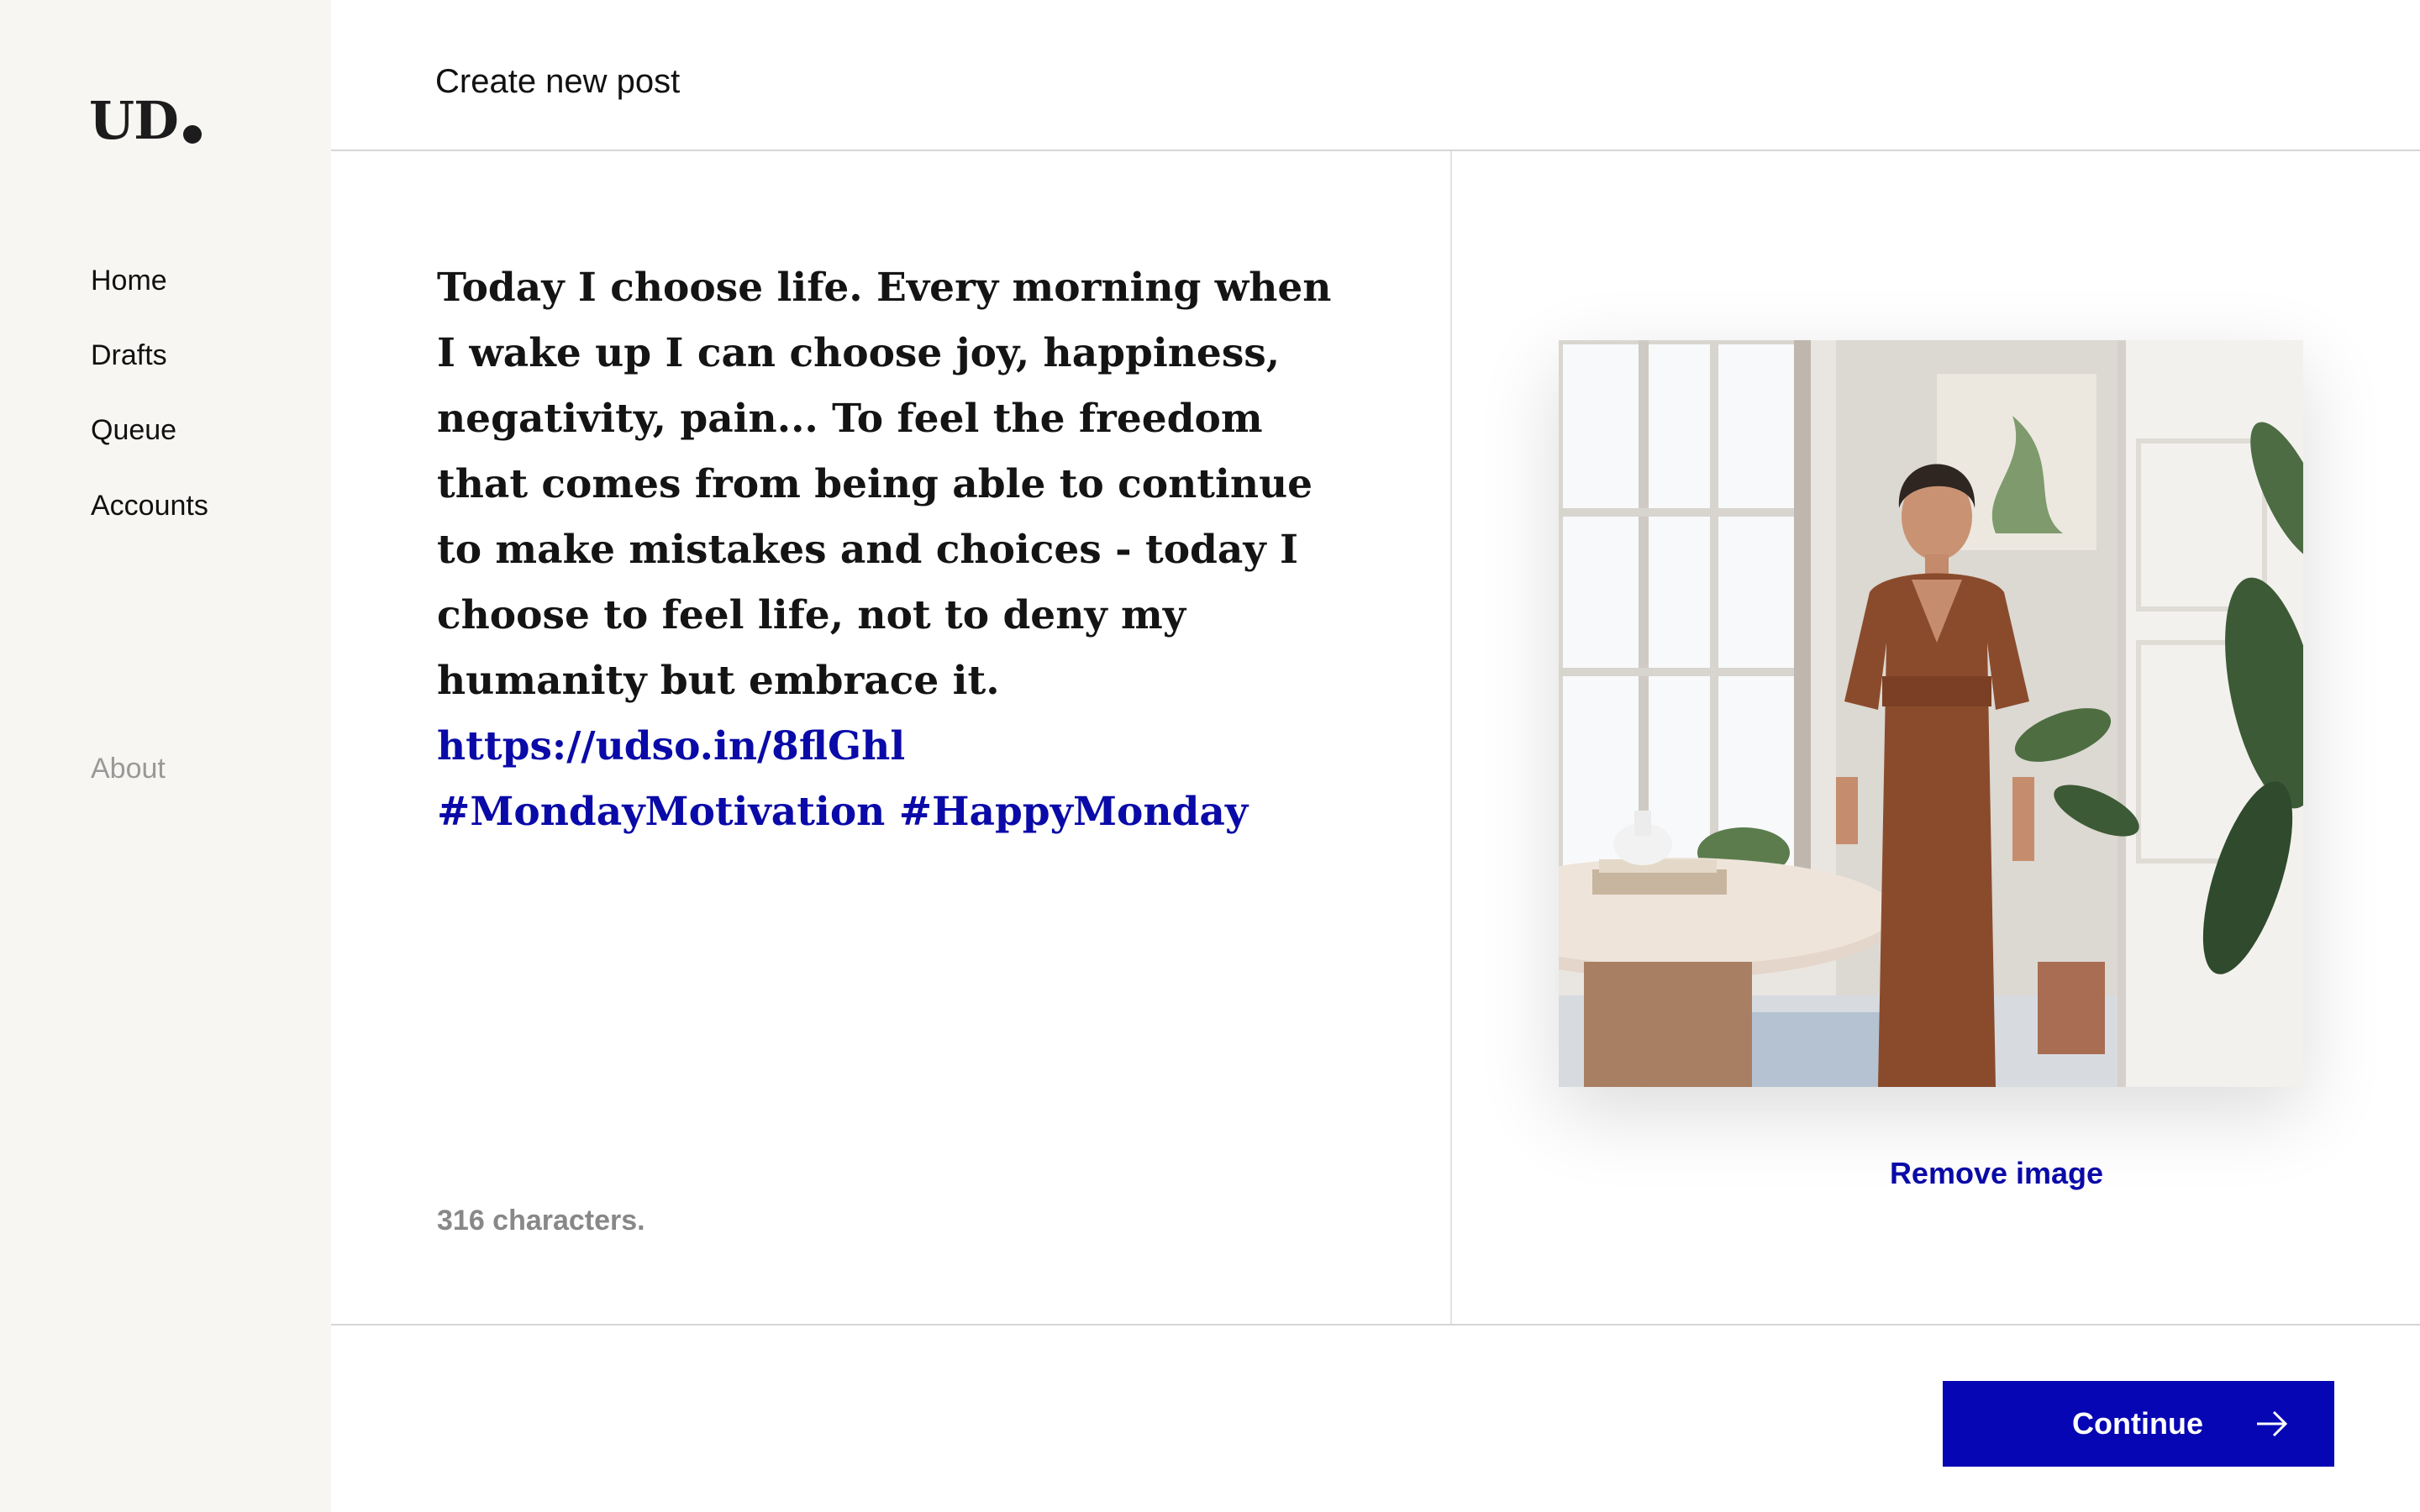 The image size is (2420, 1512). I want to click on footer: Continue, so click(1376, 1418).